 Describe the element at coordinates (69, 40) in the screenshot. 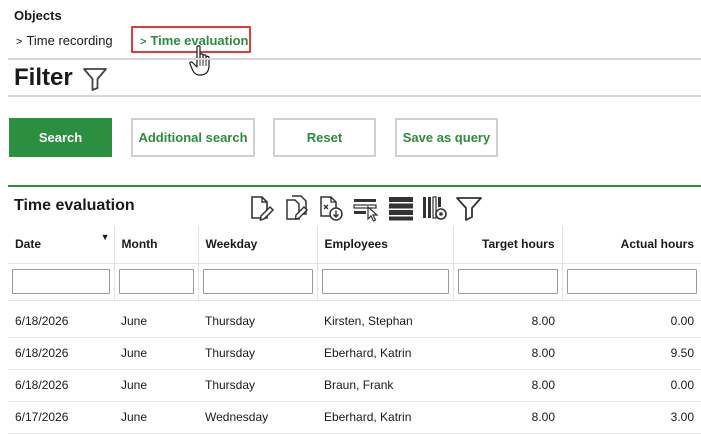

I see `nav-link-label: Time recording` at that location.